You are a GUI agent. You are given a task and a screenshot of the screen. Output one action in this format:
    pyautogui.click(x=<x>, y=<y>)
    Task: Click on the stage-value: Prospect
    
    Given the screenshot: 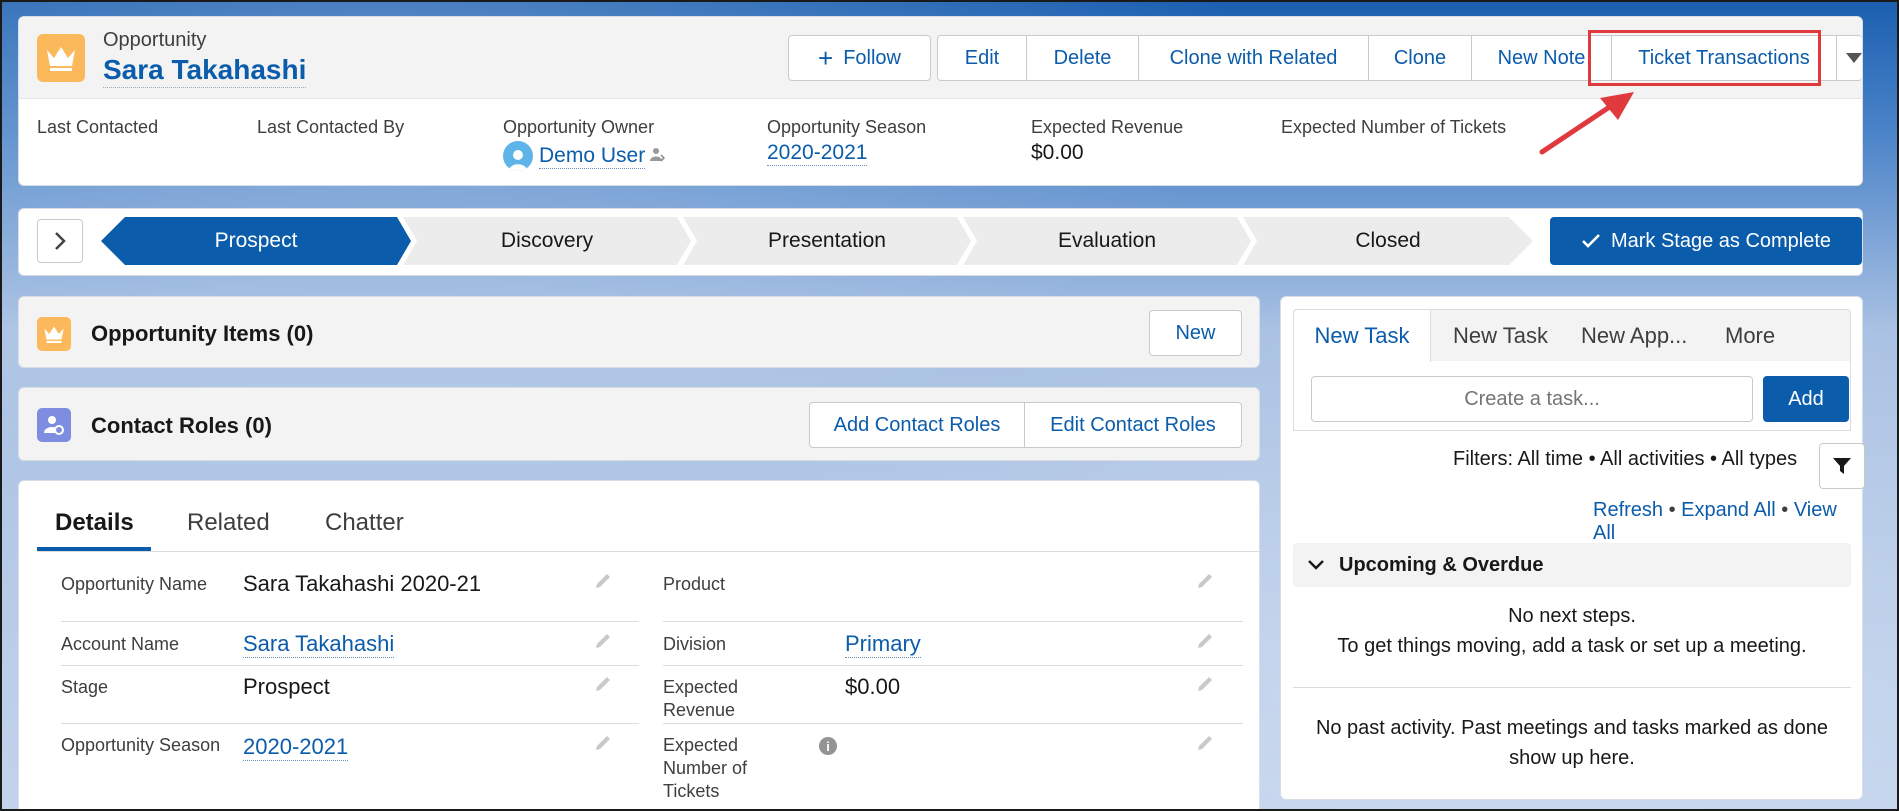 What is the action you would take?
    pyautogui.click(x=286, y=686)
    